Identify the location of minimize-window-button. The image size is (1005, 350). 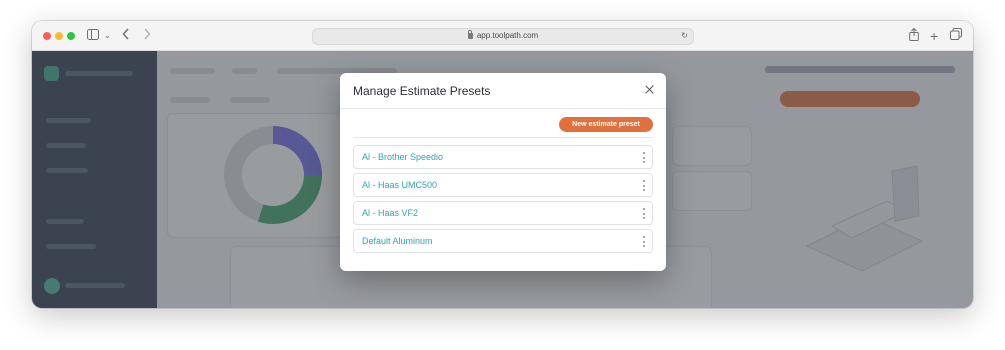
(59, 36).